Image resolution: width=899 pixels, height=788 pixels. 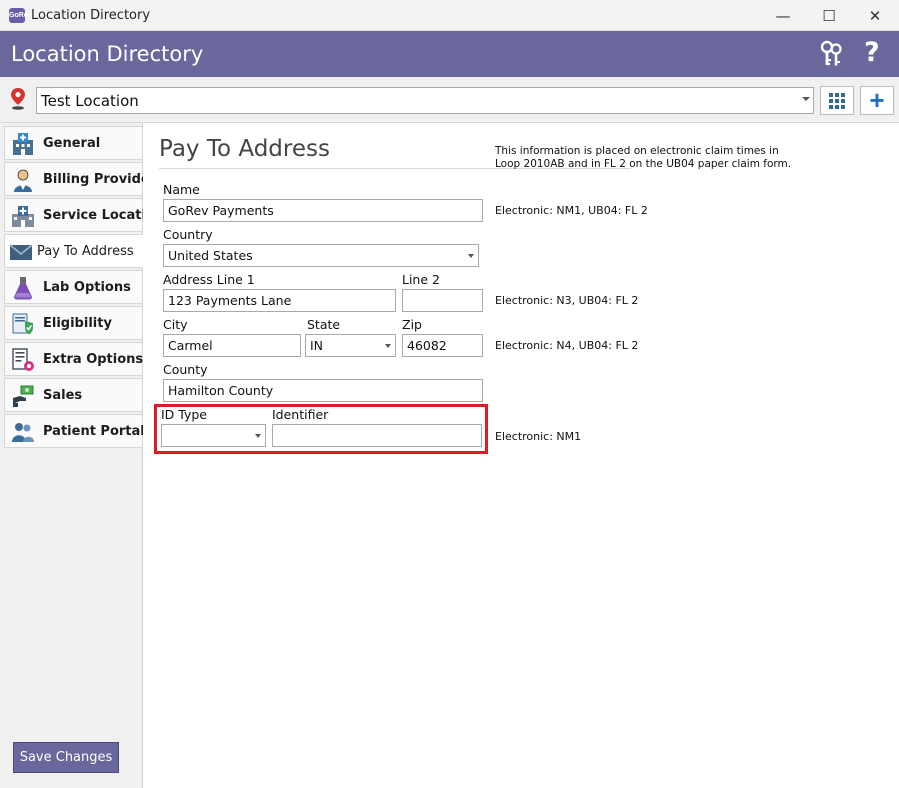 I want to click on city-electronic-note: Electronic: N4, UB04: FL 2, so click(x=567, y=345).